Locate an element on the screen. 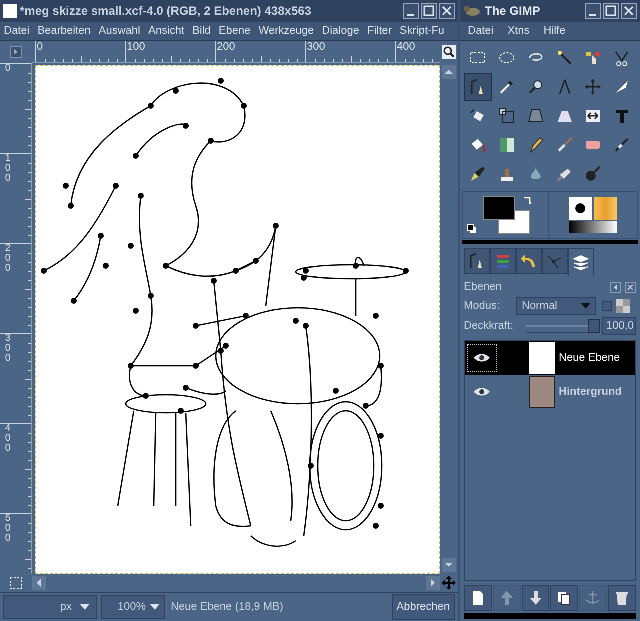 This screenshot has width=640, height=621. checkerboard-icon is located at coordinates (623, 306).